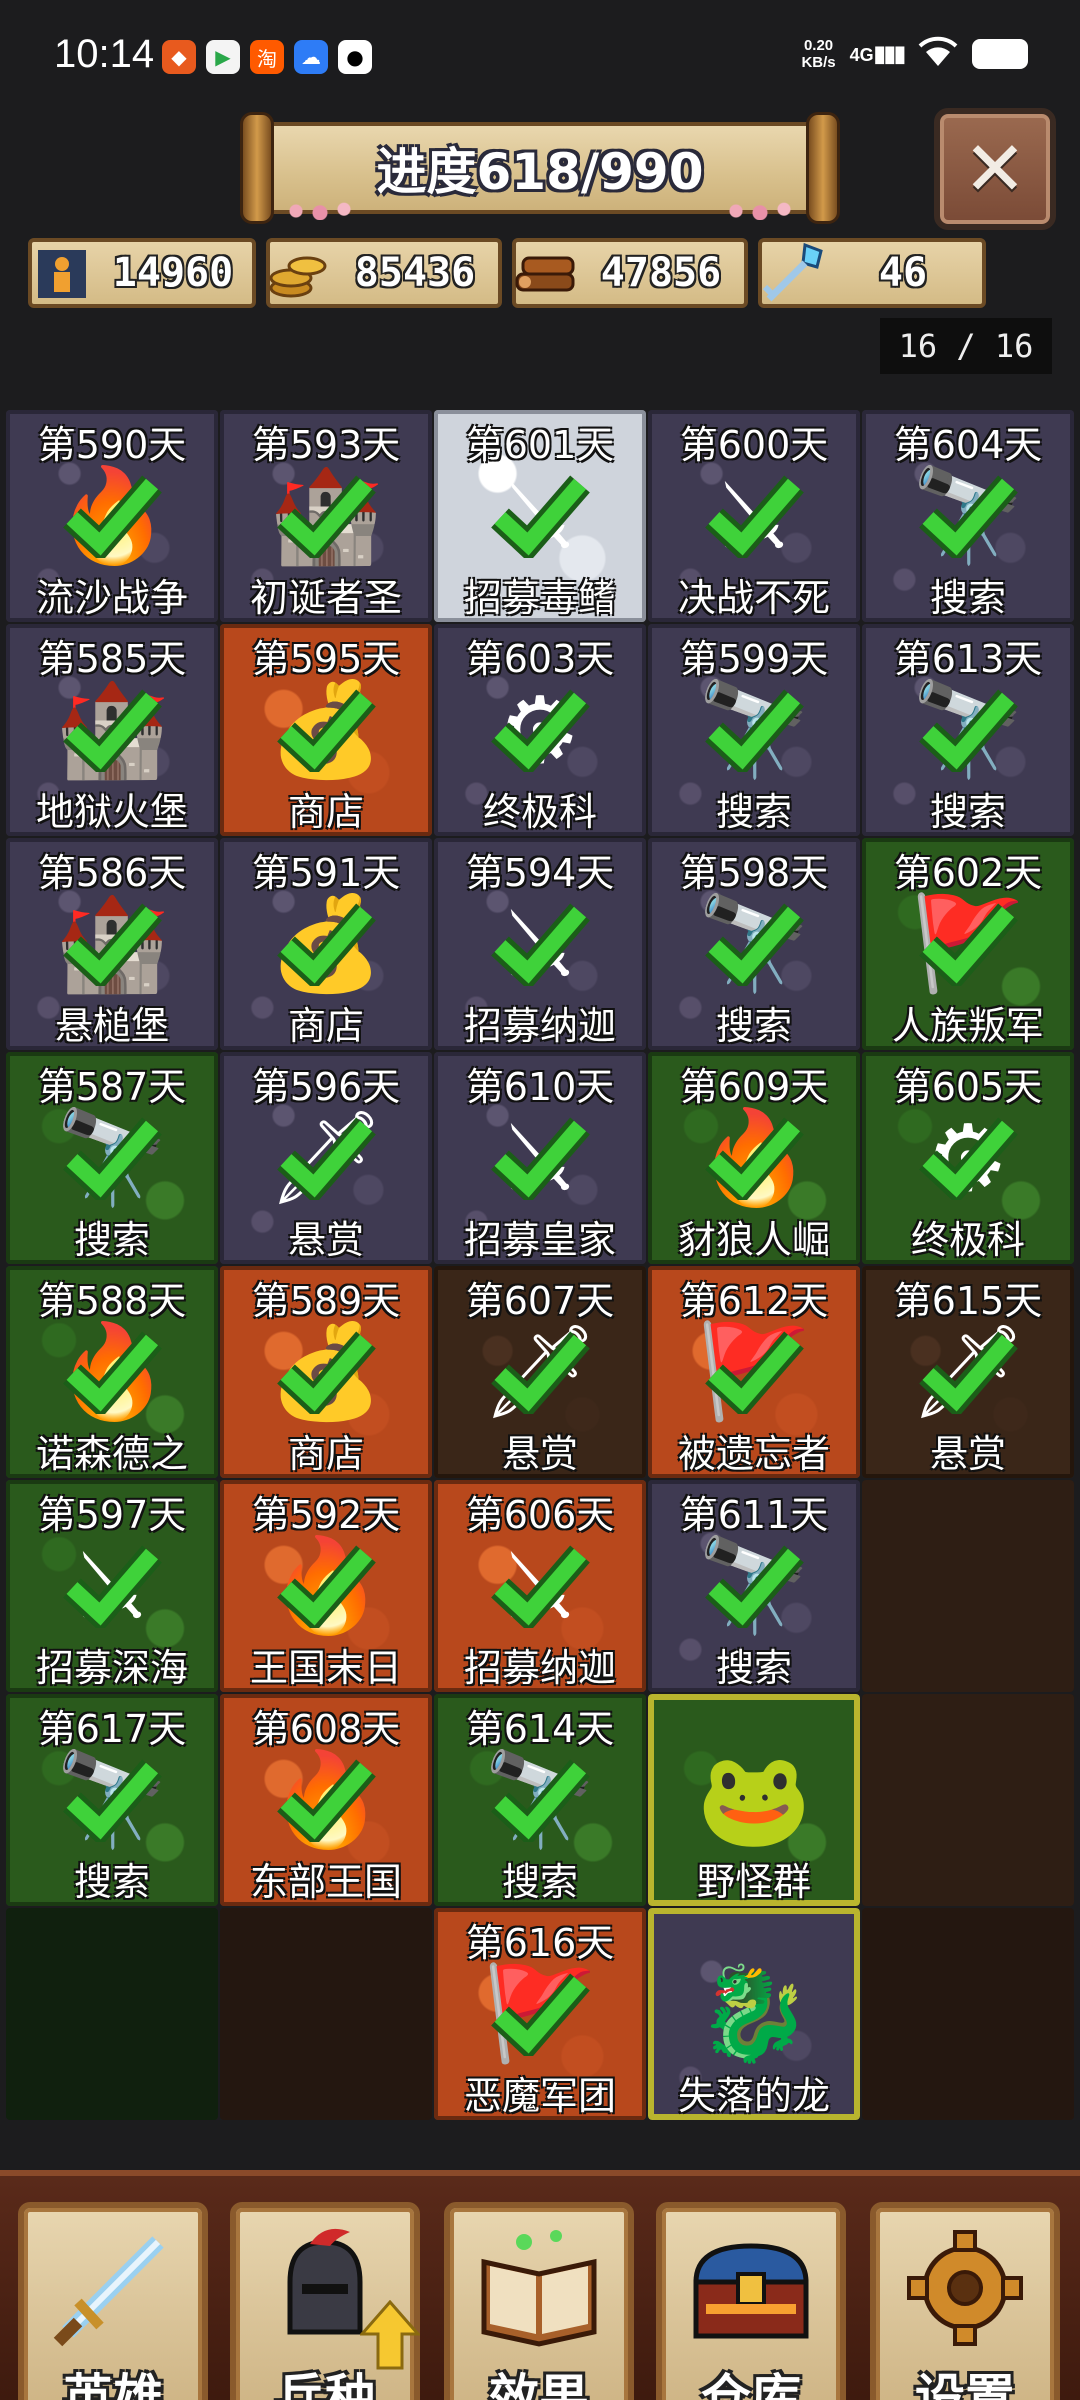  What do you see at coordinates (938, 54) in the screenshot?
I see `wifi-icon` at bounding box center [938, 54].